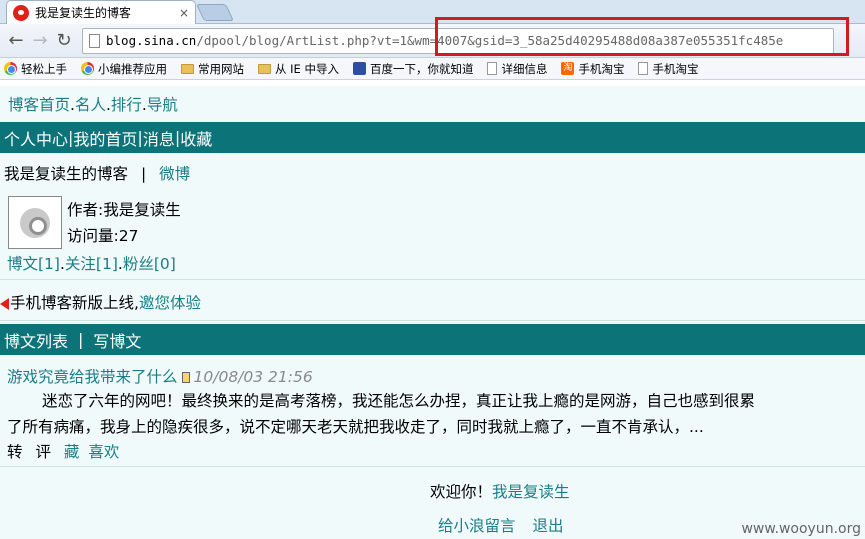  I want to click on bookmark-item: 手机淘宝, so click(668, 69).